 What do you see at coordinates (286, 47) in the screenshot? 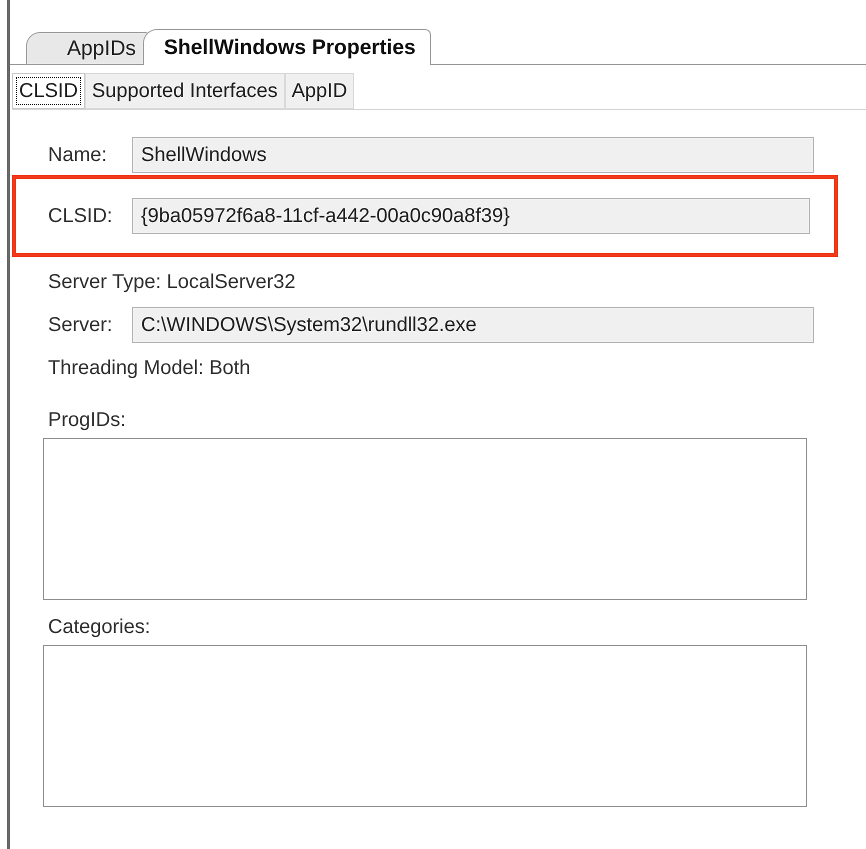
I see `tab: ShellWindows Properties` at bounding box center [286, 47].